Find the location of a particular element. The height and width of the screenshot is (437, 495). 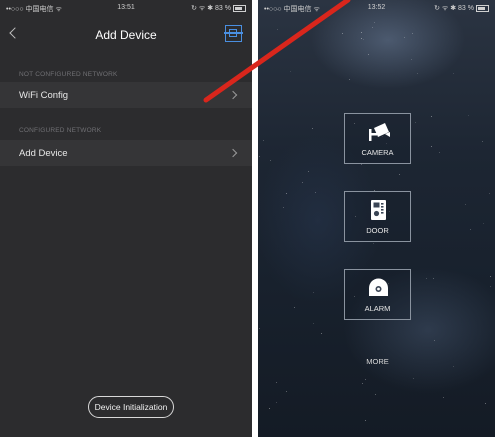

device-initialization-button: Device Initialization is located at coordinates (131, 407).